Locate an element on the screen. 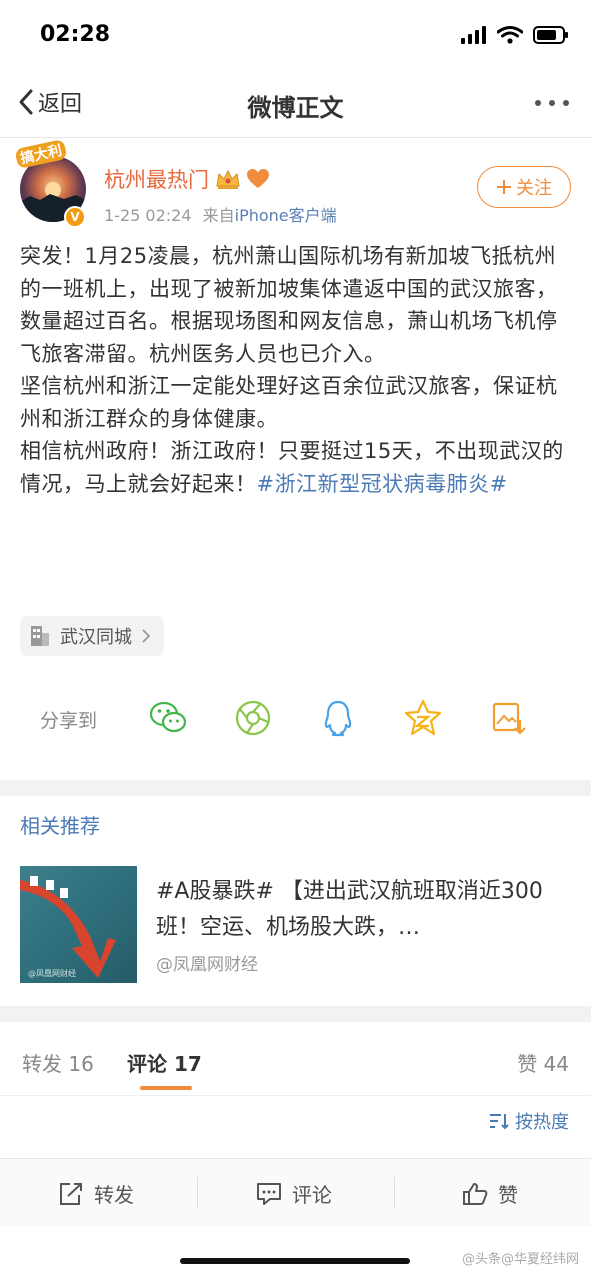 Image resolution: width=591 pixels, height=1280 pixels. falling-chart-image: @凤凰网财经 is located at coordinates (68, 927).